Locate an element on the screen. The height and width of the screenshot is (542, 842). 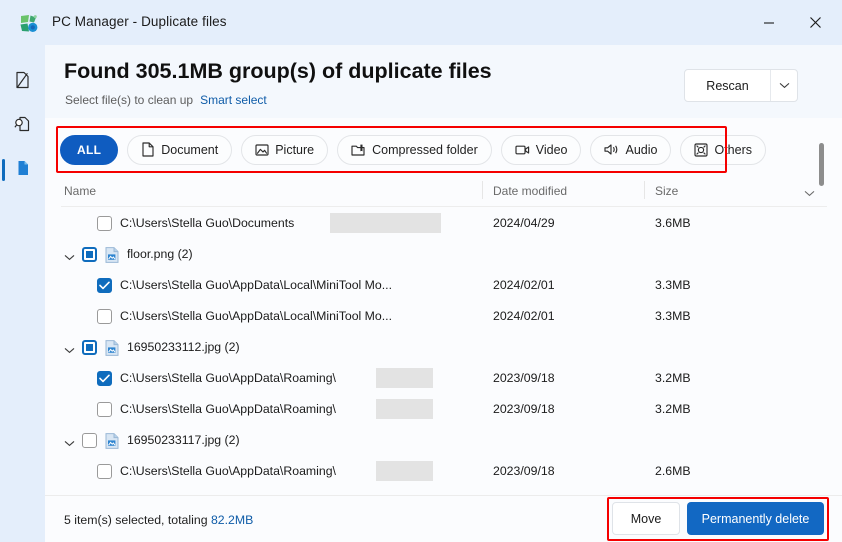
others-icon is located at coordinates (701, 149).